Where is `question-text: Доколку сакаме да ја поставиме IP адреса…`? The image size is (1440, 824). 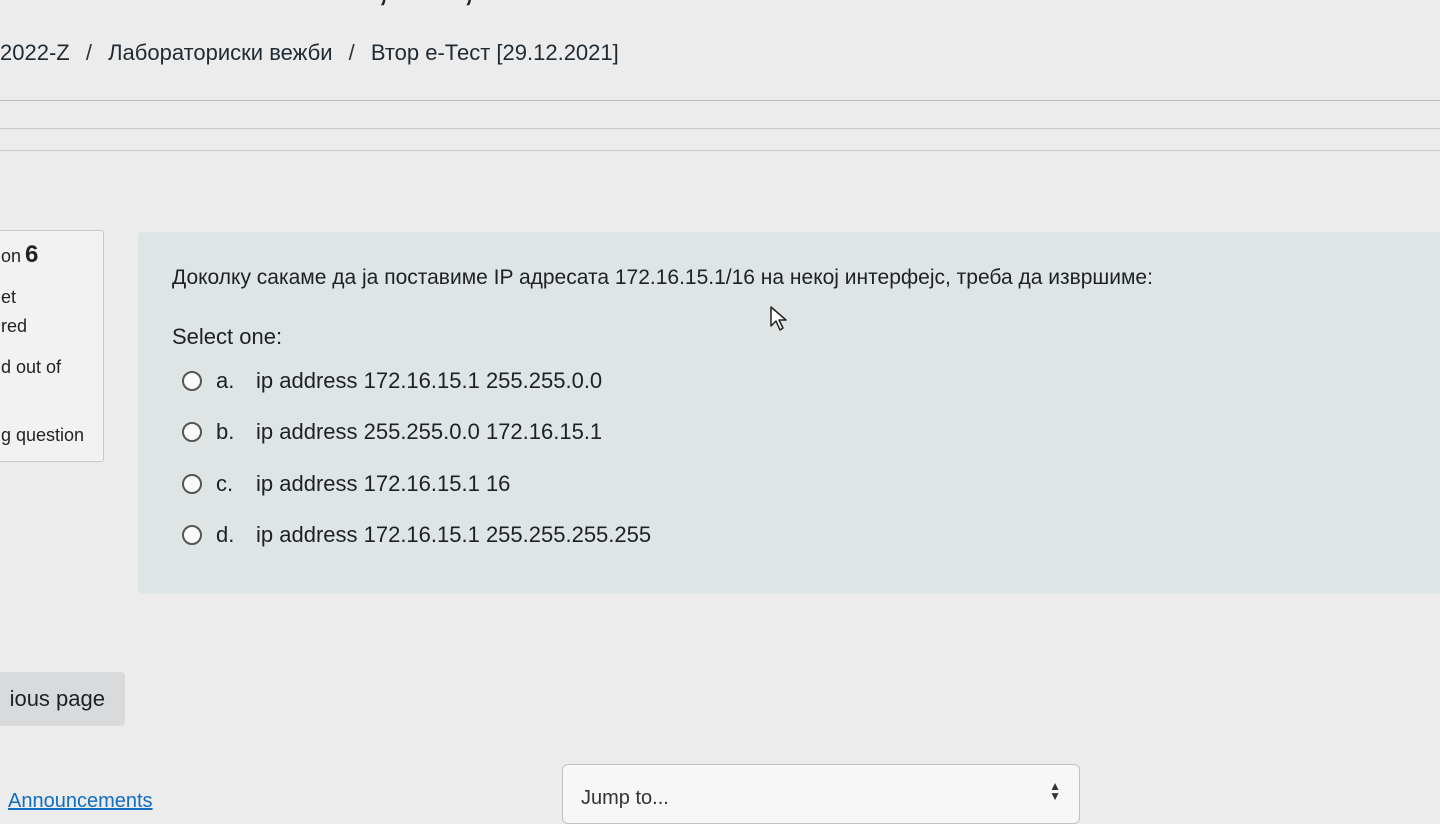
question-text: Доколку сакаме да ја поставиме IP адреса… is located at coordinates (662, 277).